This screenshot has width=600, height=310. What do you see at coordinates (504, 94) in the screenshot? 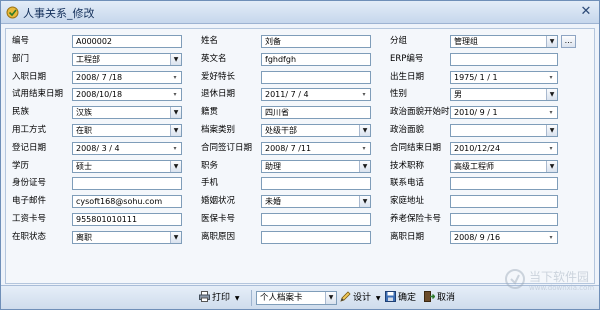
I see `select-field: 男 ▼` at bounding box center [504, 94].